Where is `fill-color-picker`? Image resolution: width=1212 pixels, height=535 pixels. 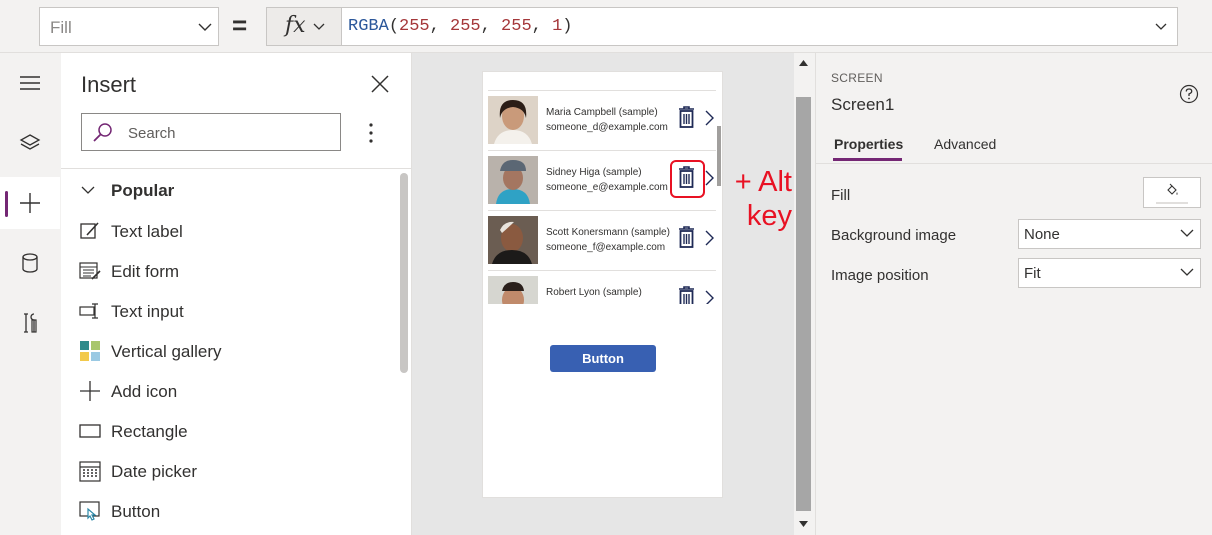 fill-color-picker is located at coordinates (1172, 192).